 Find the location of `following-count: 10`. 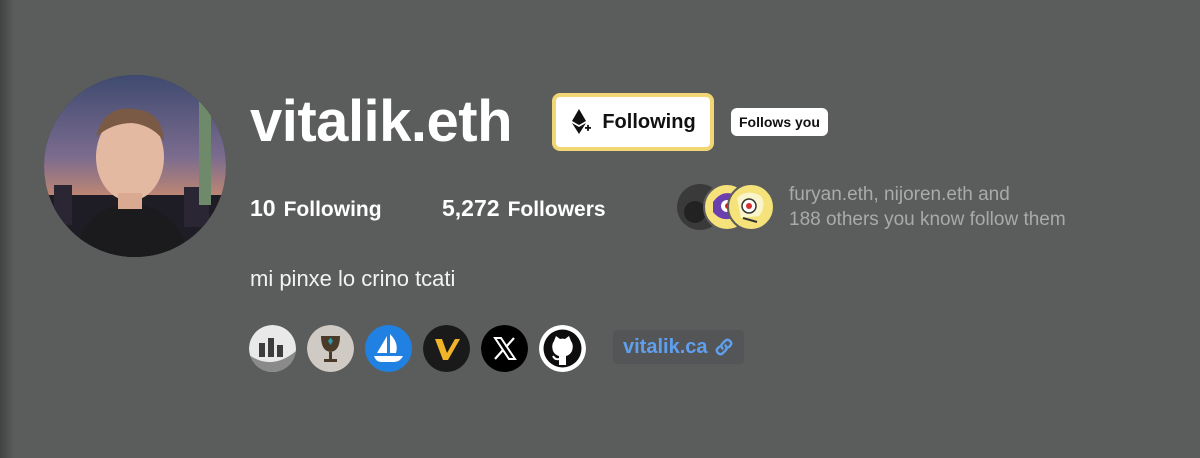

following-count: 10 is located at coordinates (263, 208).